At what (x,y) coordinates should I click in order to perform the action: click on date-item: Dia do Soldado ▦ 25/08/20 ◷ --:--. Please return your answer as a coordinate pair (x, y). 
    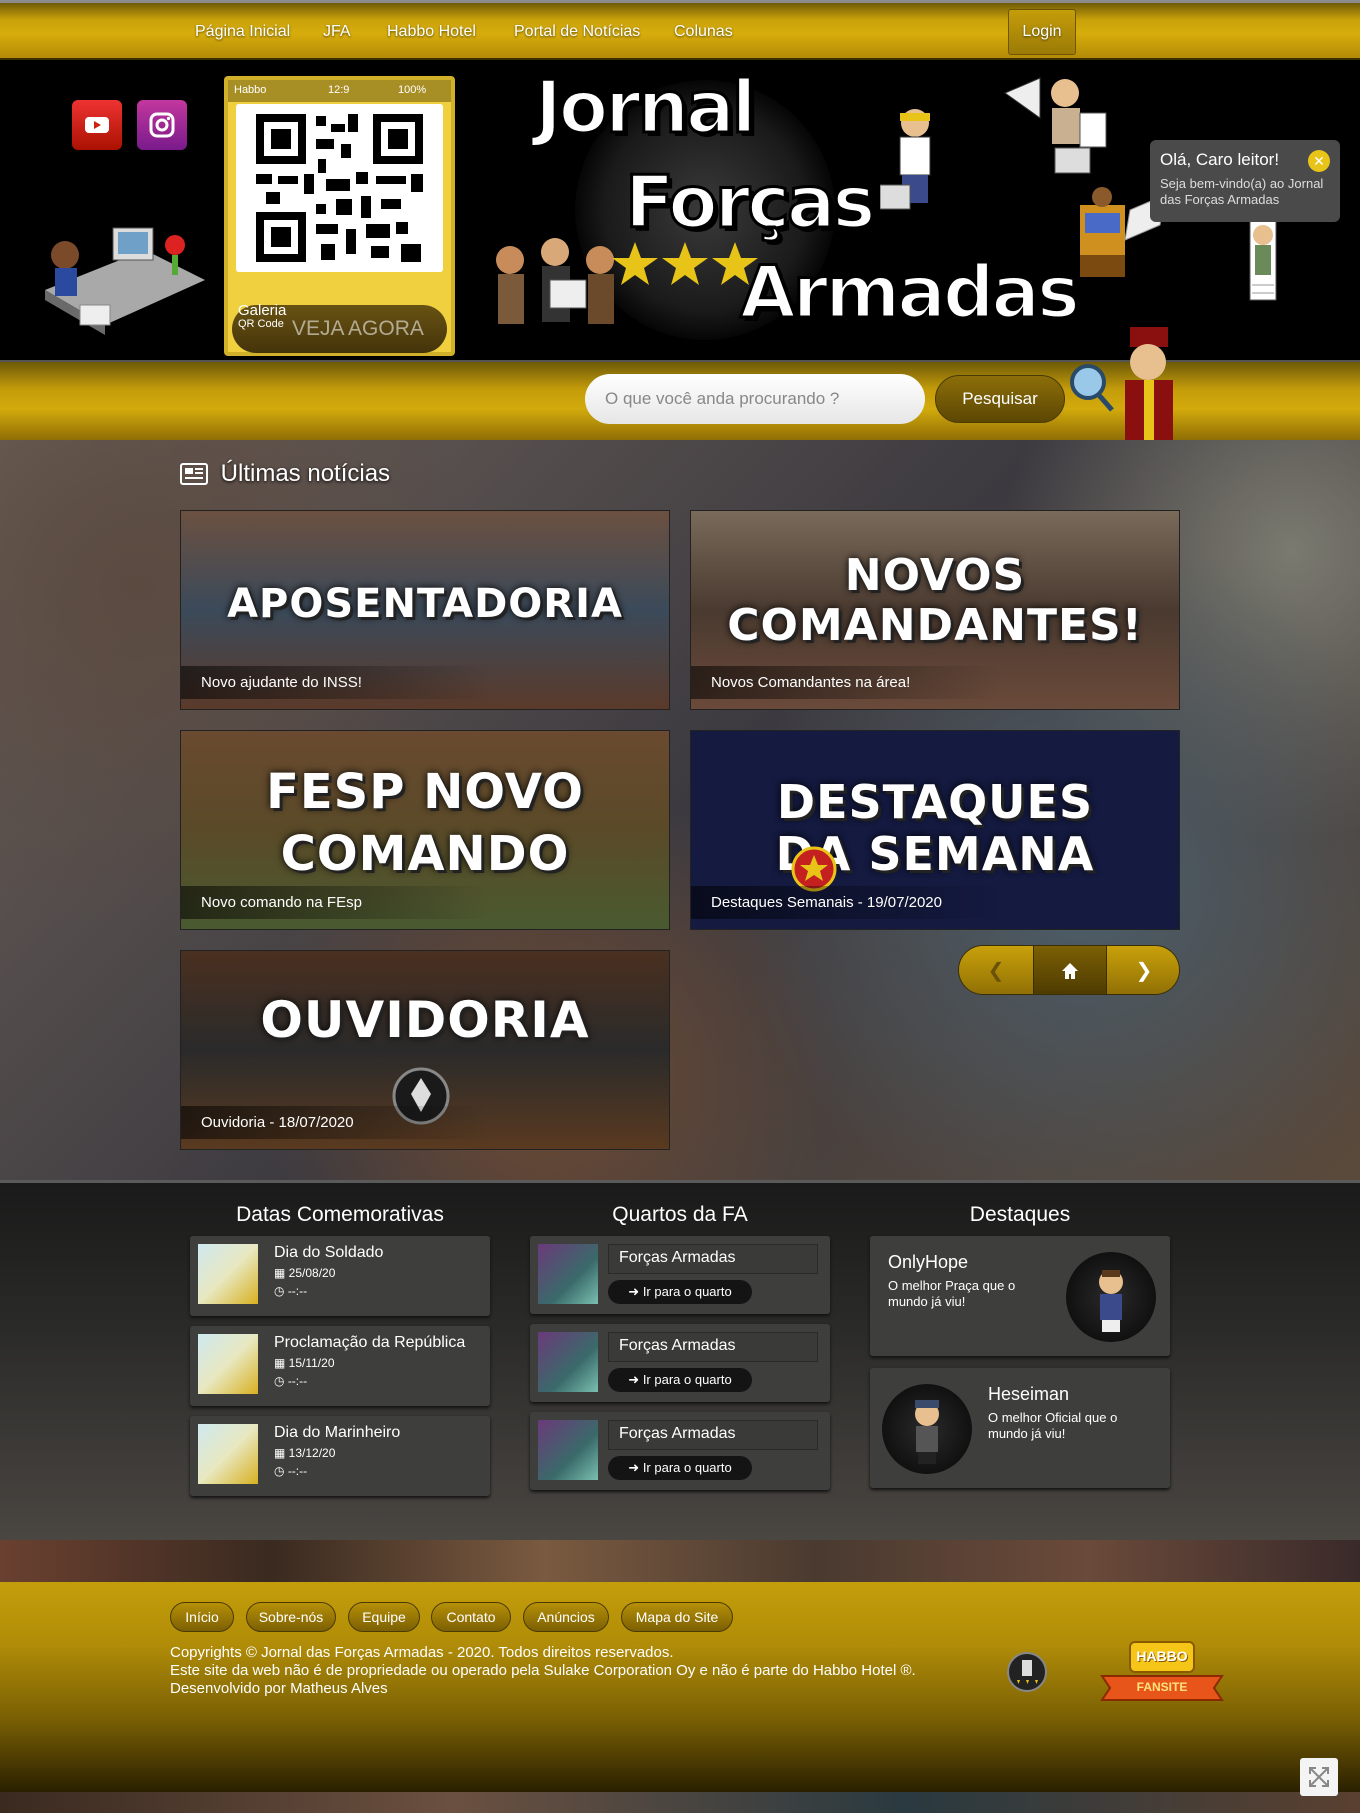
    Looking at the image, I should click on (340, 1276).